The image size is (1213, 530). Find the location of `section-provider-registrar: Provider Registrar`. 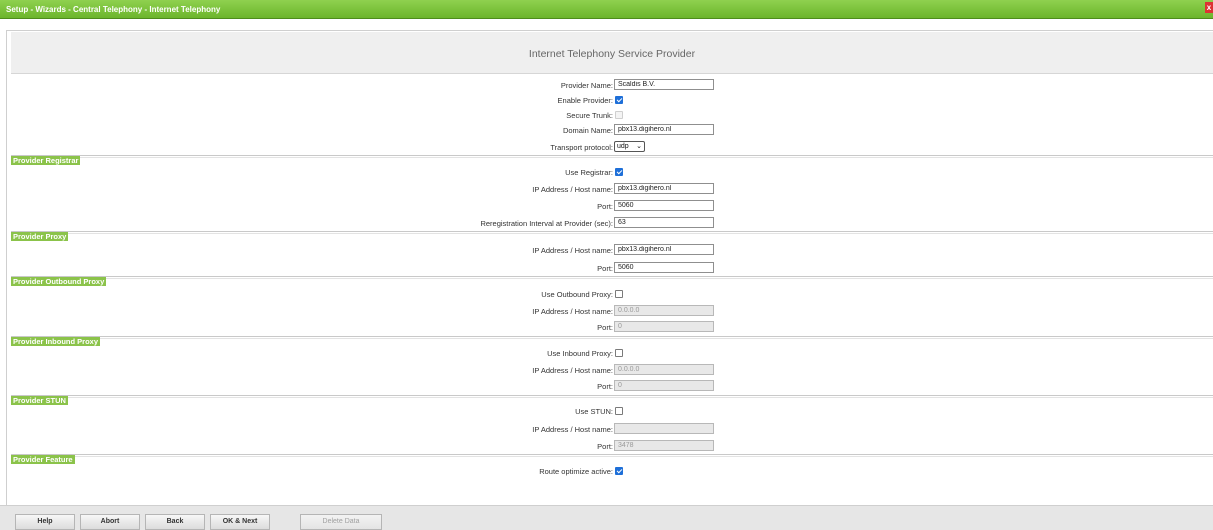

section-provider-registrar: Provider Registrar is located at coordinates (46, 160).